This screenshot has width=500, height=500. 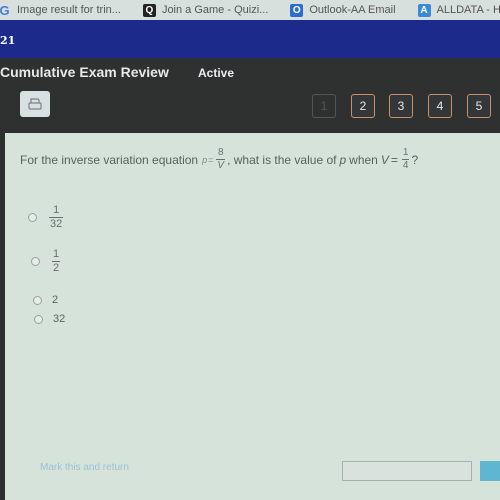 What do you see at coordinates (5, 10) in the screenshot?
I see `google-icon: G` at bounding box center [5, 10].